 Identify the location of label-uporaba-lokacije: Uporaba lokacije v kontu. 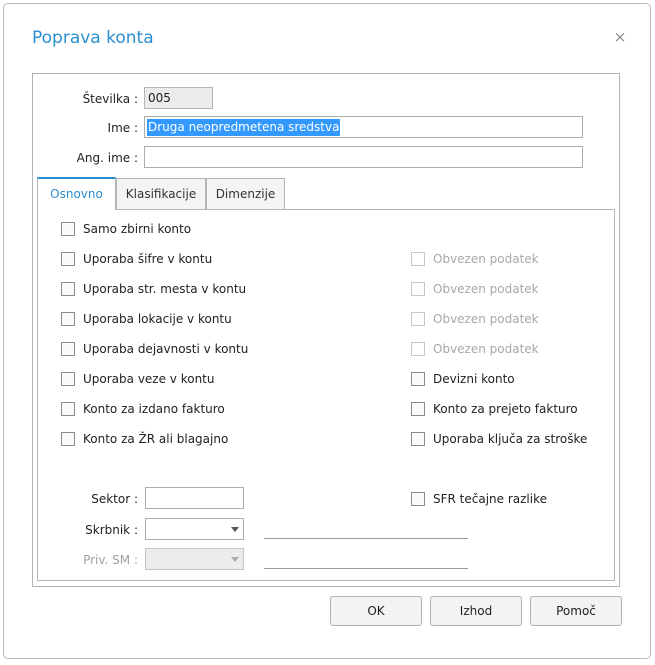
(157, 319).